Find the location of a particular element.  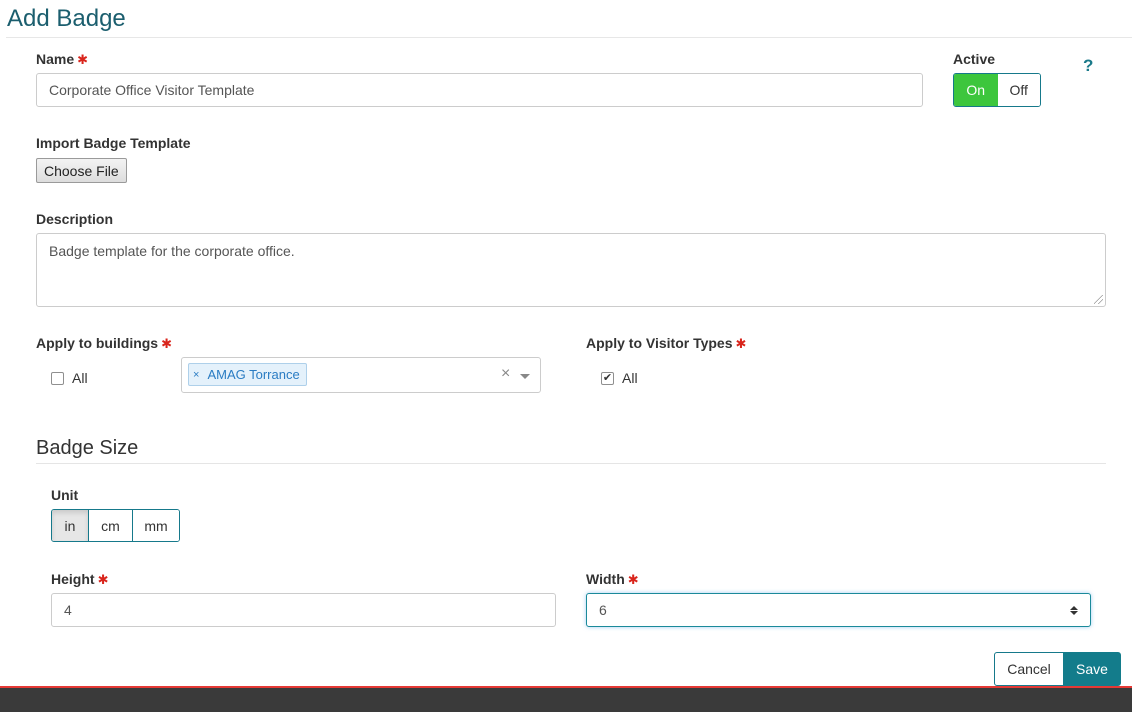

width-label-text: Width is located at coordinates (605, 579).